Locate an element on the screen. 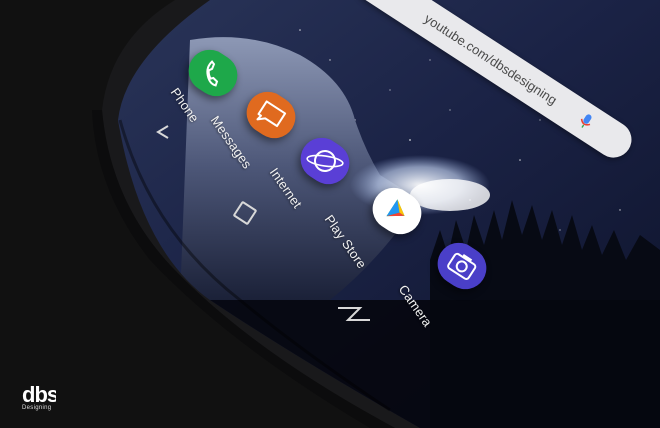 The image size is (660, 428). dbs-logo-text: dbs is located at coordinates (39, 394).